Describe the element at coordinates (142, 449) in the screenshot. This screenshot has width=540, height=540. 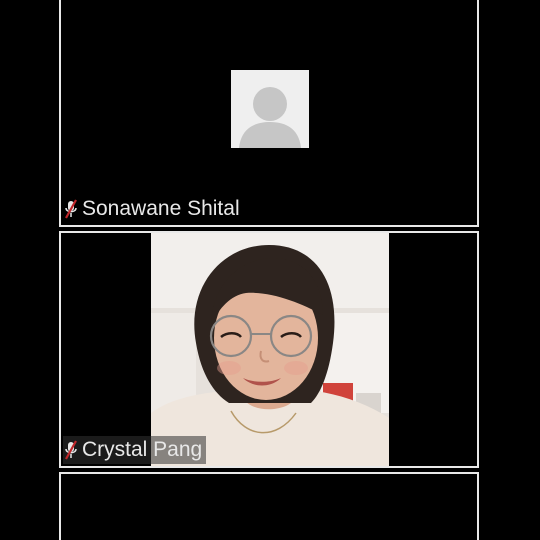
I see `participant-name: Crystal Pang` at that location.